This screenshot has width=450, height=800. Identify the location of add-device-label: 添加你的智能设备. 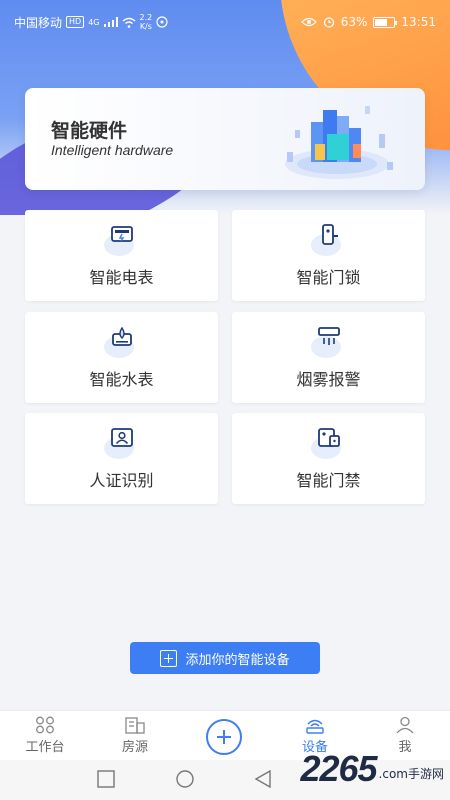
(237, 660).